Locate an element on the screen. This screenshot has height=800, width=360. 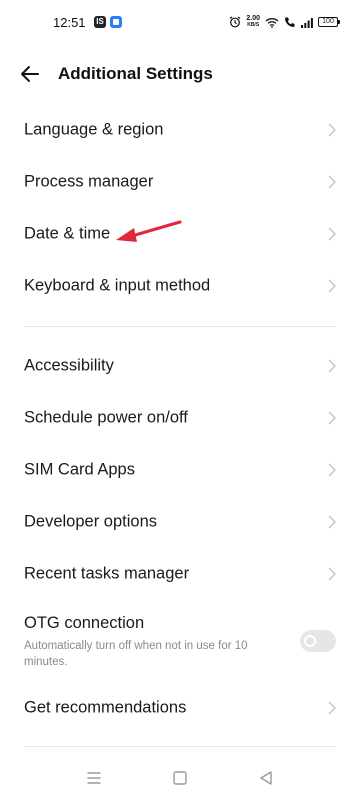
settings-item-recent-tasks: Recent tasks manager is located at coordinates (180, 574).